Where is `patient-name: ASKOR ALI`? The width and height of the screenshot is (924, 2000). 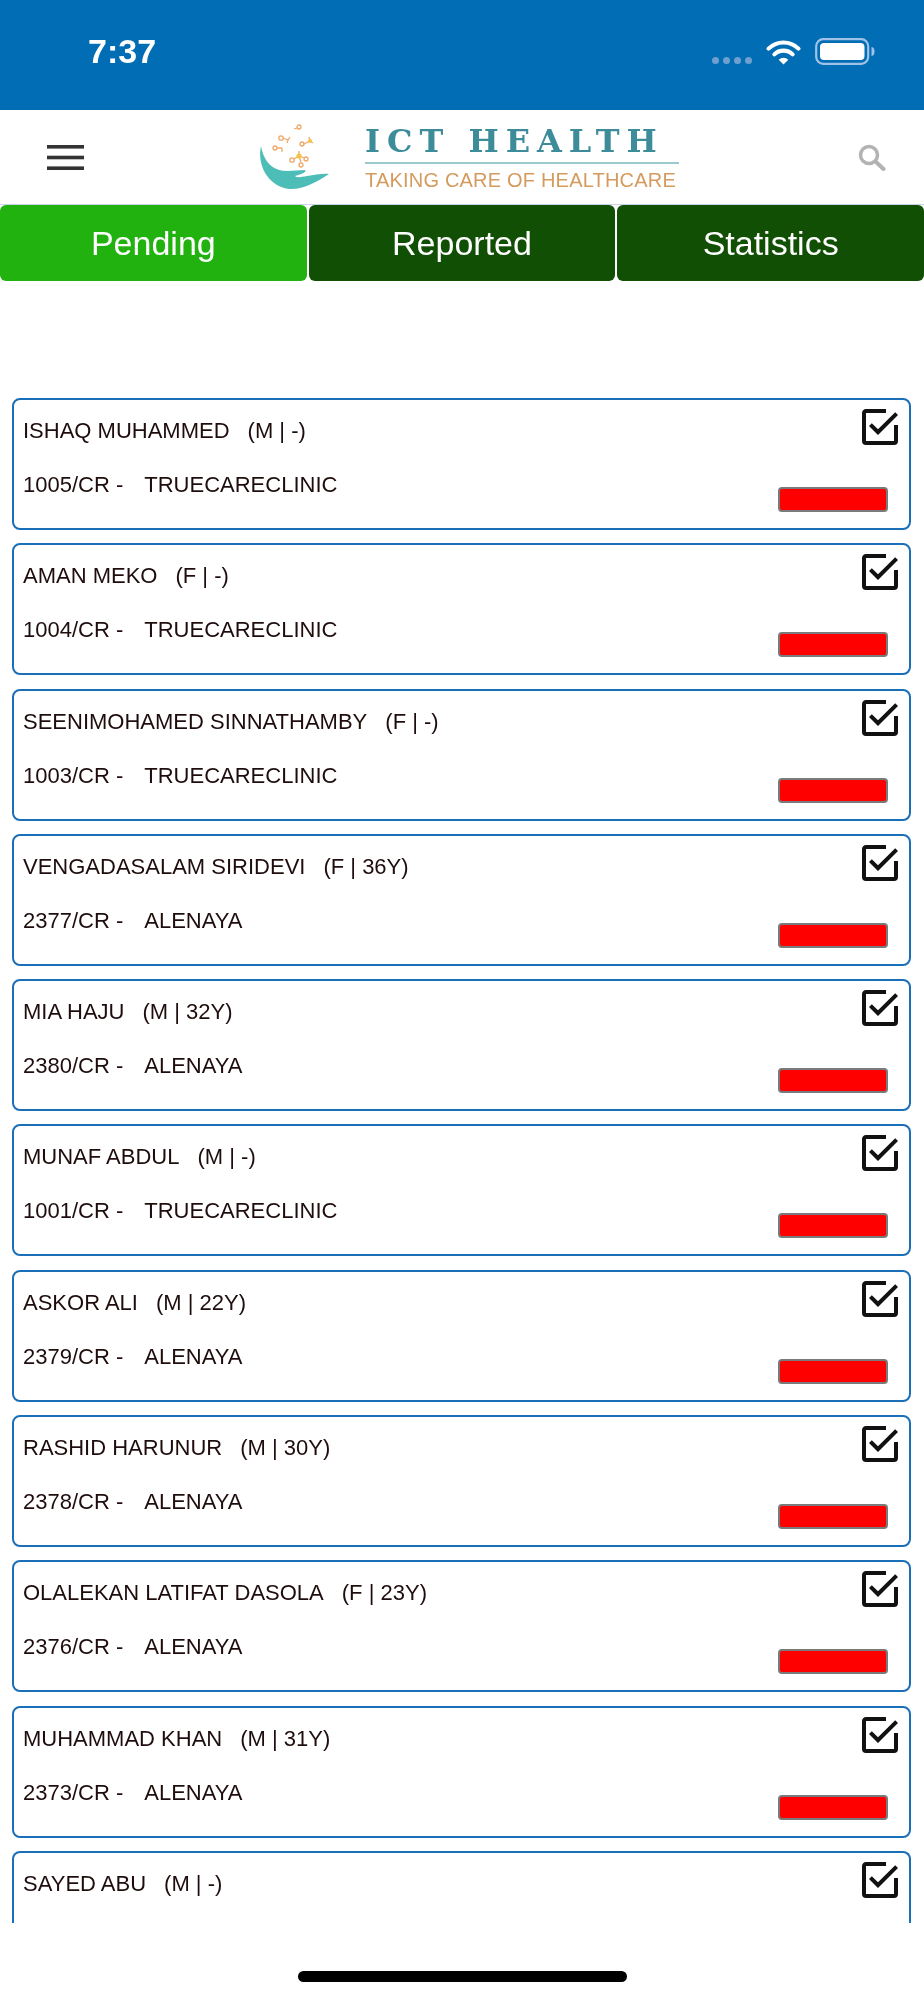
patient-name: ASKOR ALI is located at coordinates (80, 1302).